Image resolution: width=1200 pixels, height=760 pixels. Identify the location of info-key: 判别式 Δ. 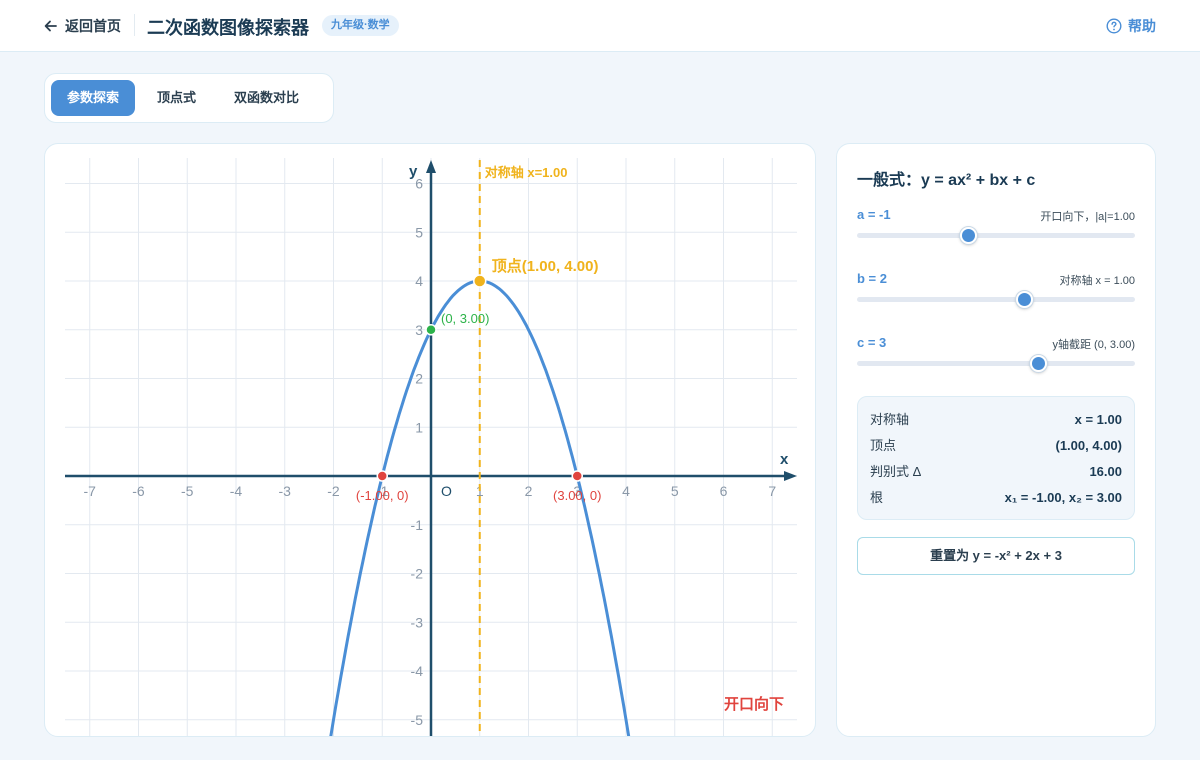
(896, 471).